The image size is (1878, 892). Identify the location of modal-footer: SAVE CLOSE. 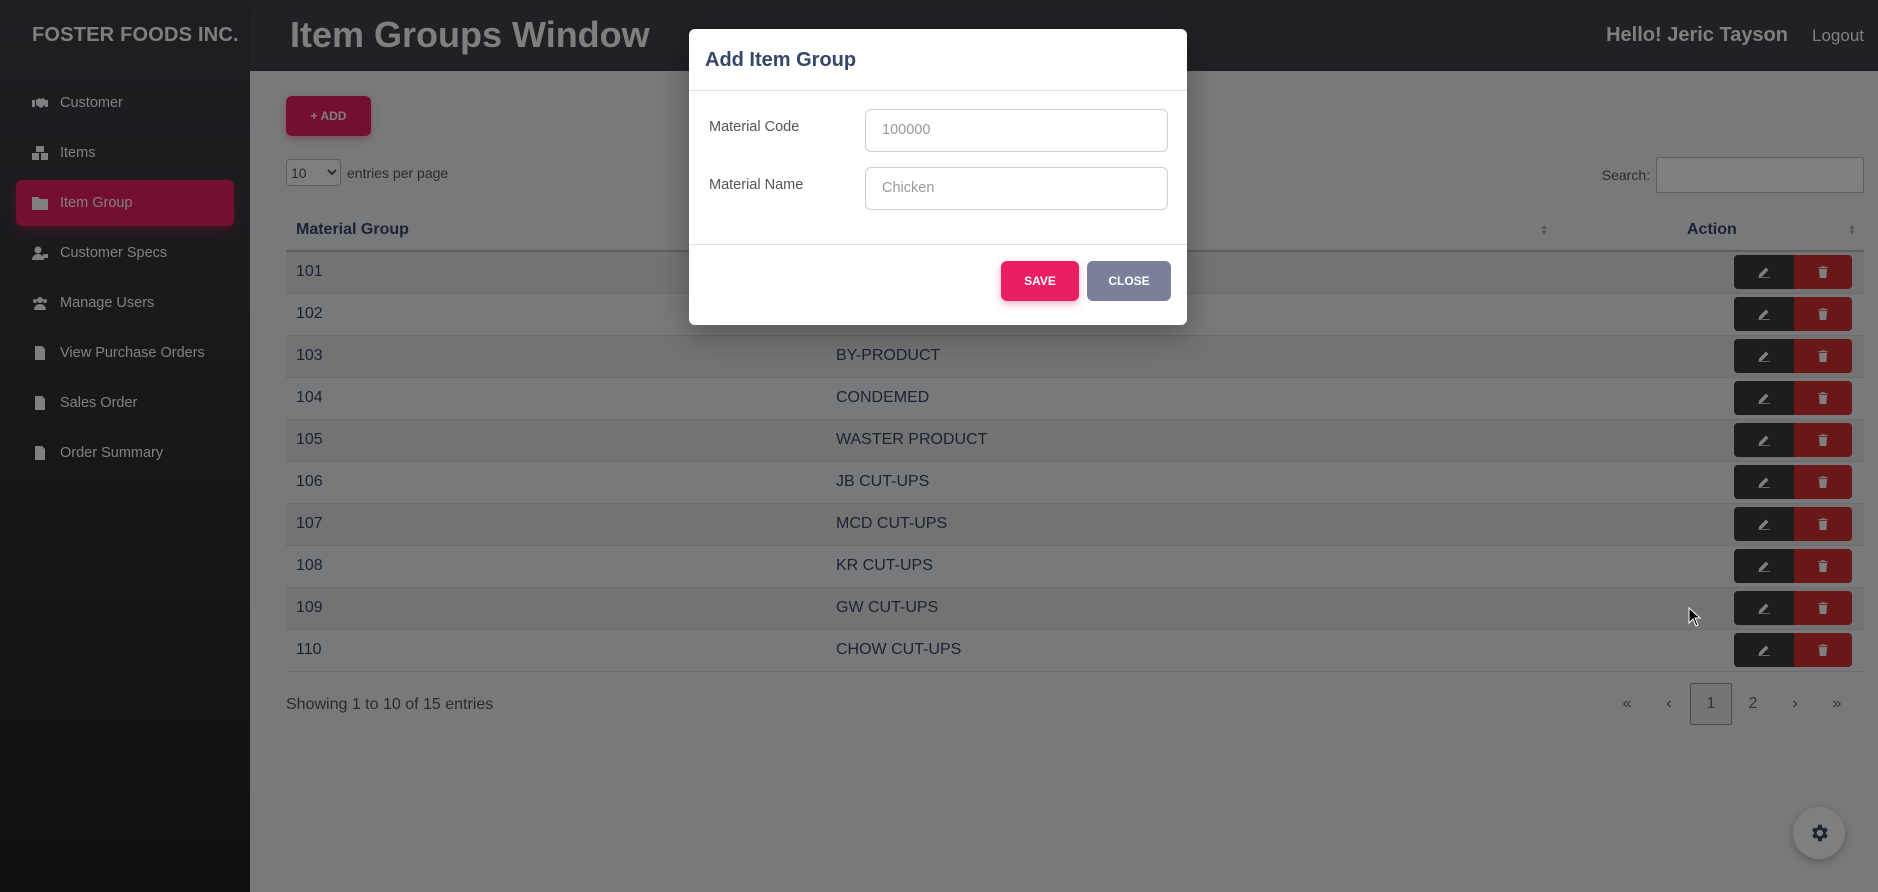
(938, 281).